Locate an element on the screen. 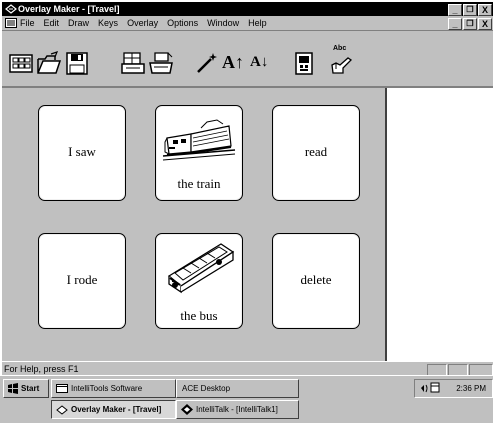  font-smaller-icon: A↓ is located at coordinates (259, 62).